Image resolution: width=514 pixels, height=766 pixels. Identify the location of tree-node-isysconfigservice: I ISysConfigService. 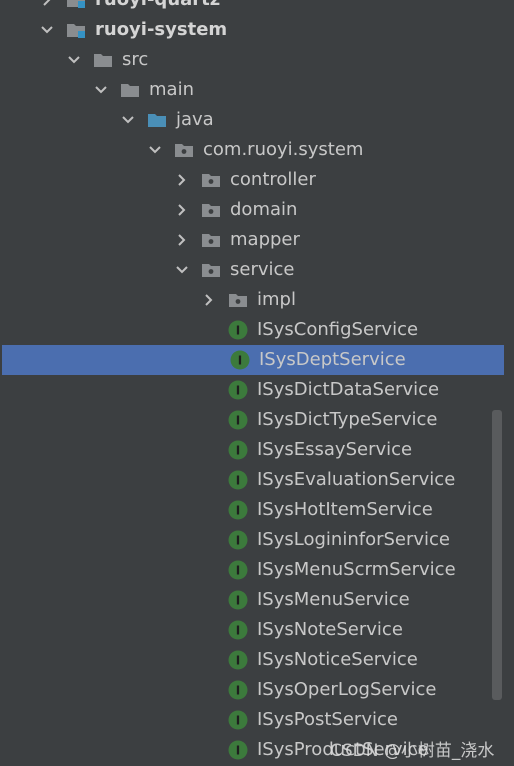
(257, 330).